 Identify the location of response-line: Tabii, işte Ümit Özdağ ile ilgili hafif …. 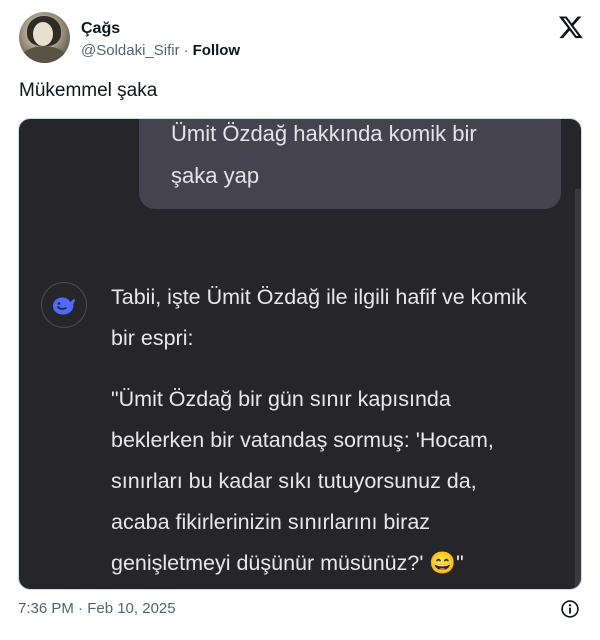
(319, 297).